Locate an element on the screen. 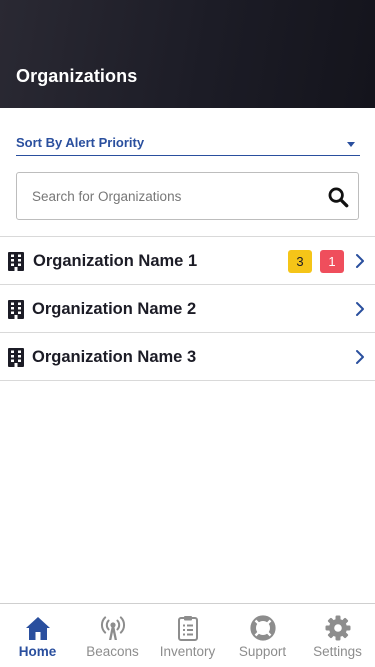 Image resolution: width=375 pixels, height=667 pixels. search-icon is located at coordinates (338, 197).